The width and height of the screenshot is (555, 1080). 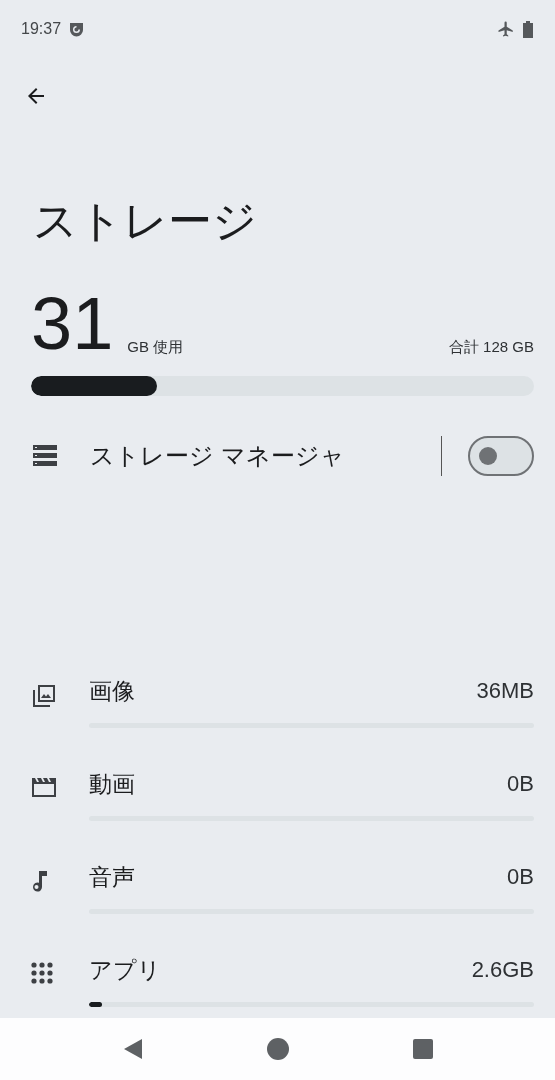 I want to click on used-amount: 31, so click(x=72, y=324).